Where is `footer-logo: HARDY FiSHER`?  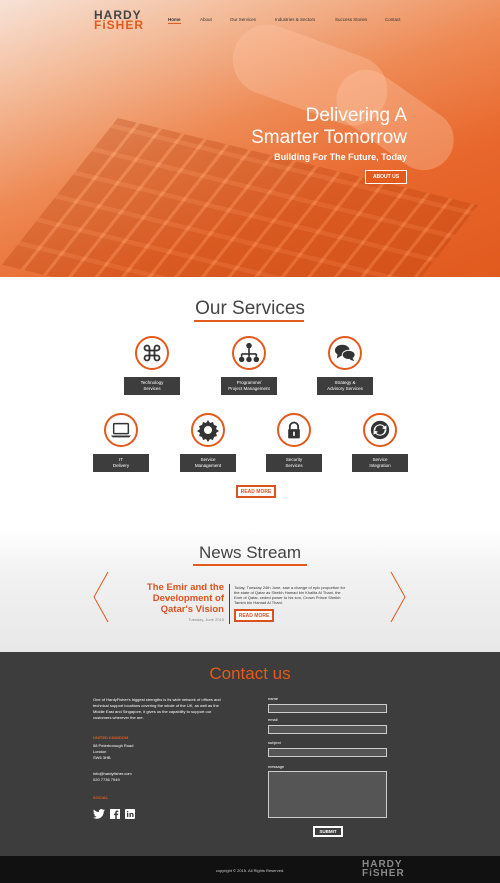 footer-logo: HARDY FiSHER is located at coordinates (383, 869).